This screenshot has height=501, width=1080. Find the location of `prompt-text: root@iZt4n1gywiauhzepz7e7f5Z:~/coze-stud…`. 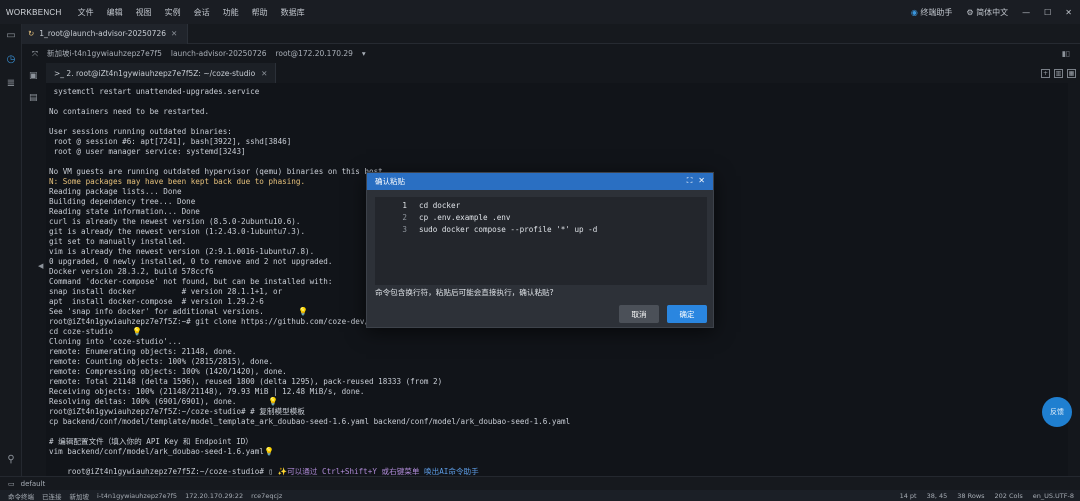

prompt-text: root@iZt4n1gywiauhzepz7e7f5Z:~/coze-stud… is located at coordinates (168, 471).